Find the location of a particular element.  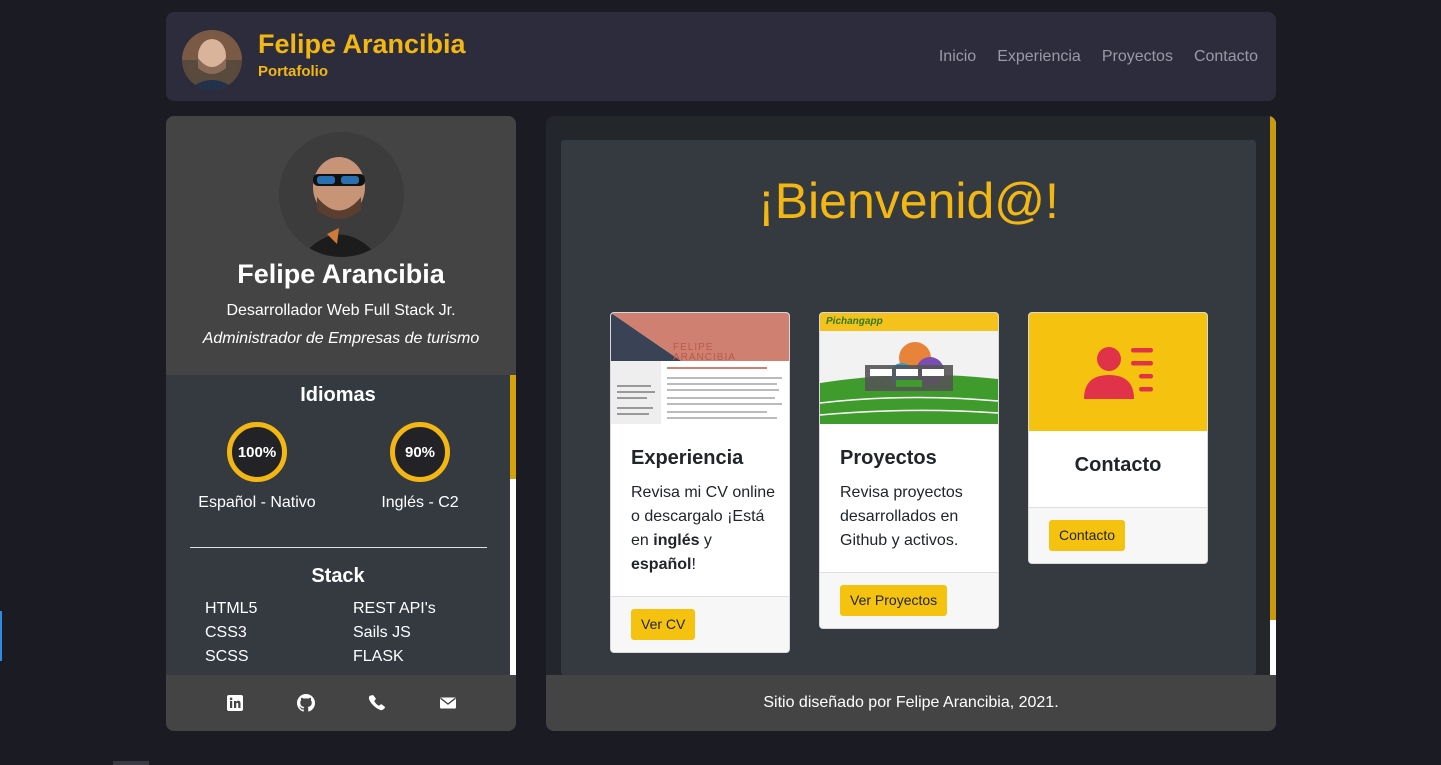

profile-name: Felipe Arancibia is located at coordinates (341, 274).